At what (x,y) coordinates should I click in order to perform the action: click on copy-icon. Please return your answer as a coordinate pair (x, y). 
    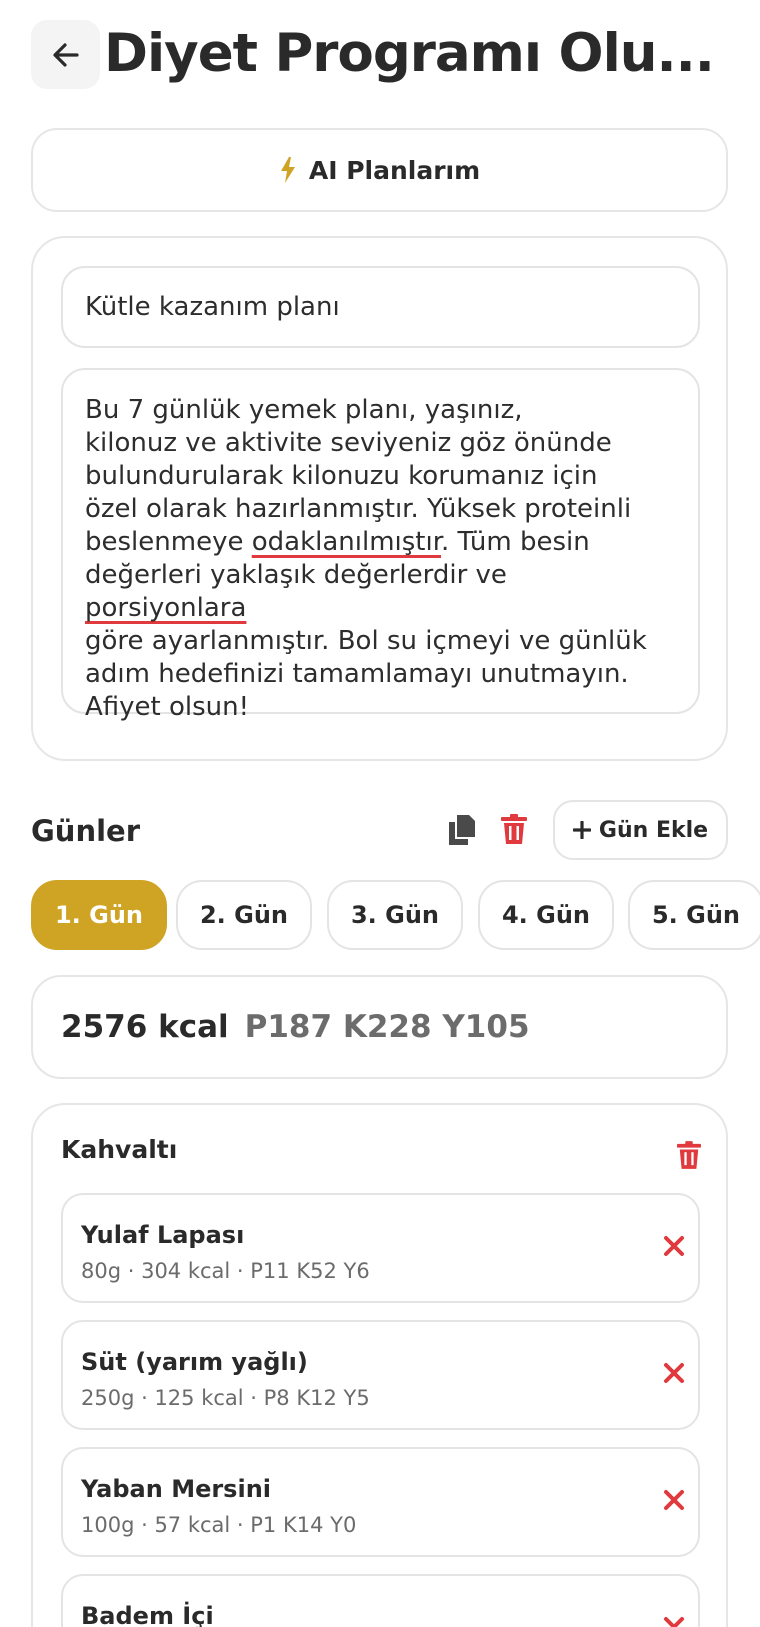
    Looking at the image, I should click on (462, 830).